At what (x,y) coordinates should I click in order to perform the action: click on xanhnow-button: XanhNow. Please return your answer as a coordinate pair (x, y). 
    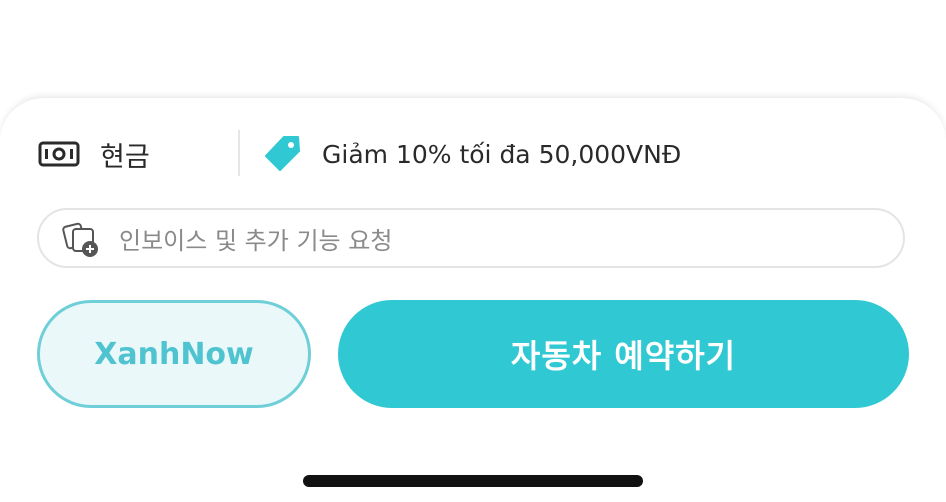
    Looking at the image, I should click on (174, 354).